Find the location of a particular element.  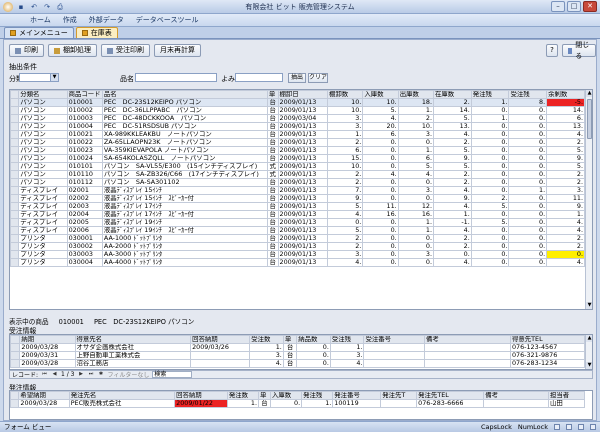

order-print-button: 受注印刷 is located at coordinates (125, 50).